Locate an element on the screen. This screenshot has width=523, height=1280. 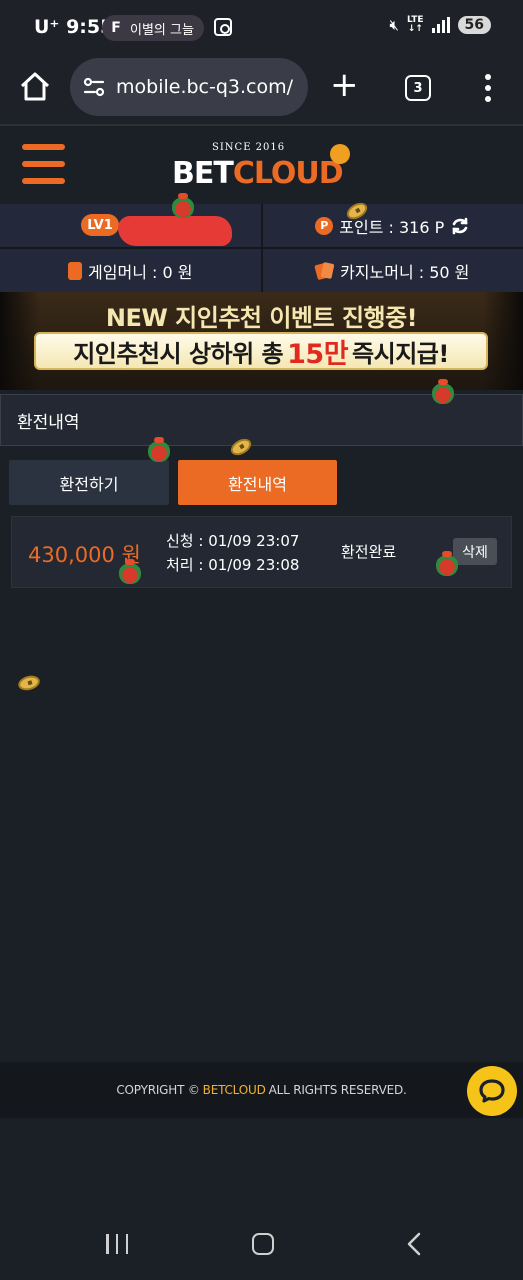
site-logo: SINCE 2016 BETCLOUD is located at coordinates (262, 168).